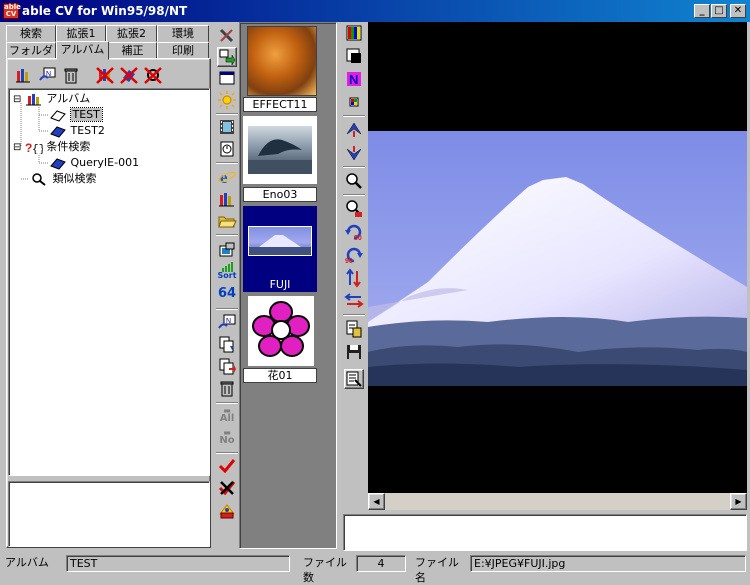 Image resolution: width=750 pixels, height=585 pixels. I want to click on slideshow-icon, so click(227, 149).